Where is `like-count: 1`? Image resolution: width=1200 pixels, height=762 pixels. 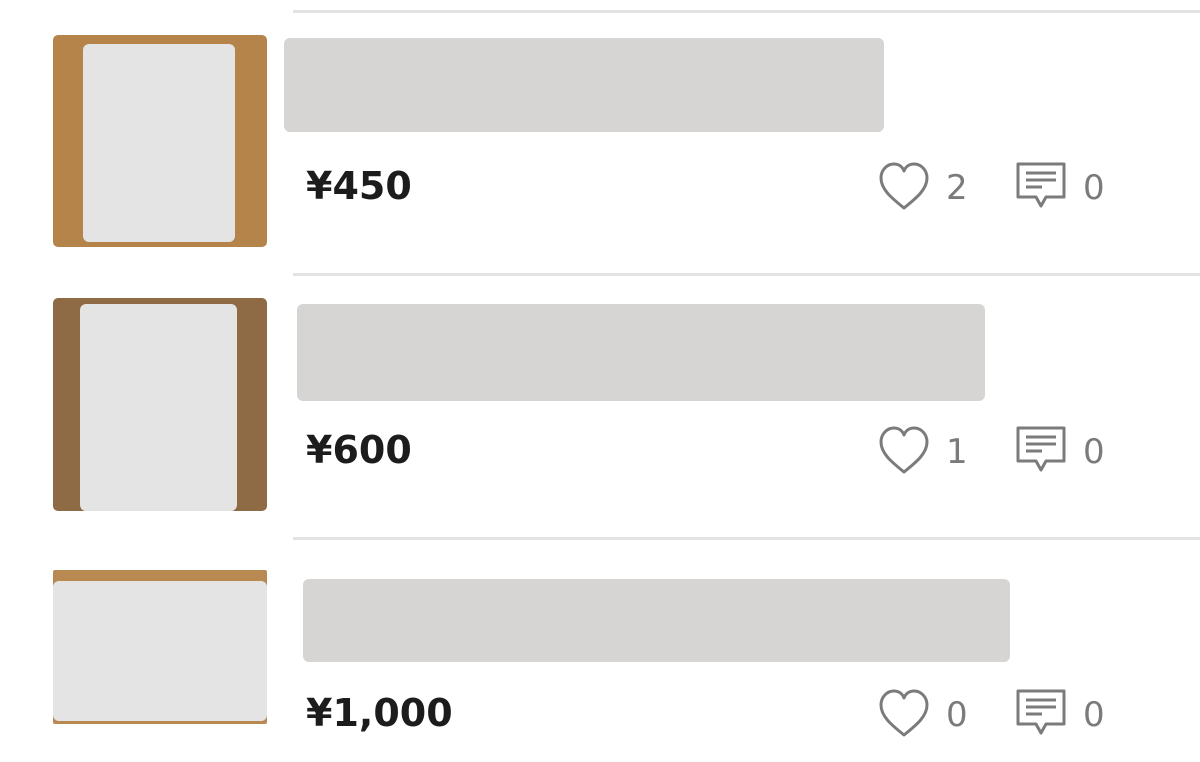
like-count: 1 is located at coordinates (957, 452).